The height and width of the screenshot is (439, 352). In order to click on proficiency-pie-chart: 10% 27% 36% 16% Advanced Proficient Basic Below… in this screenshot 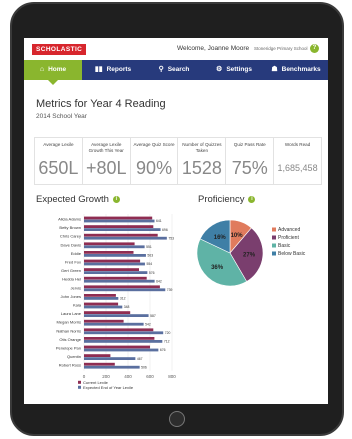, I will do `click(251, 253)`.